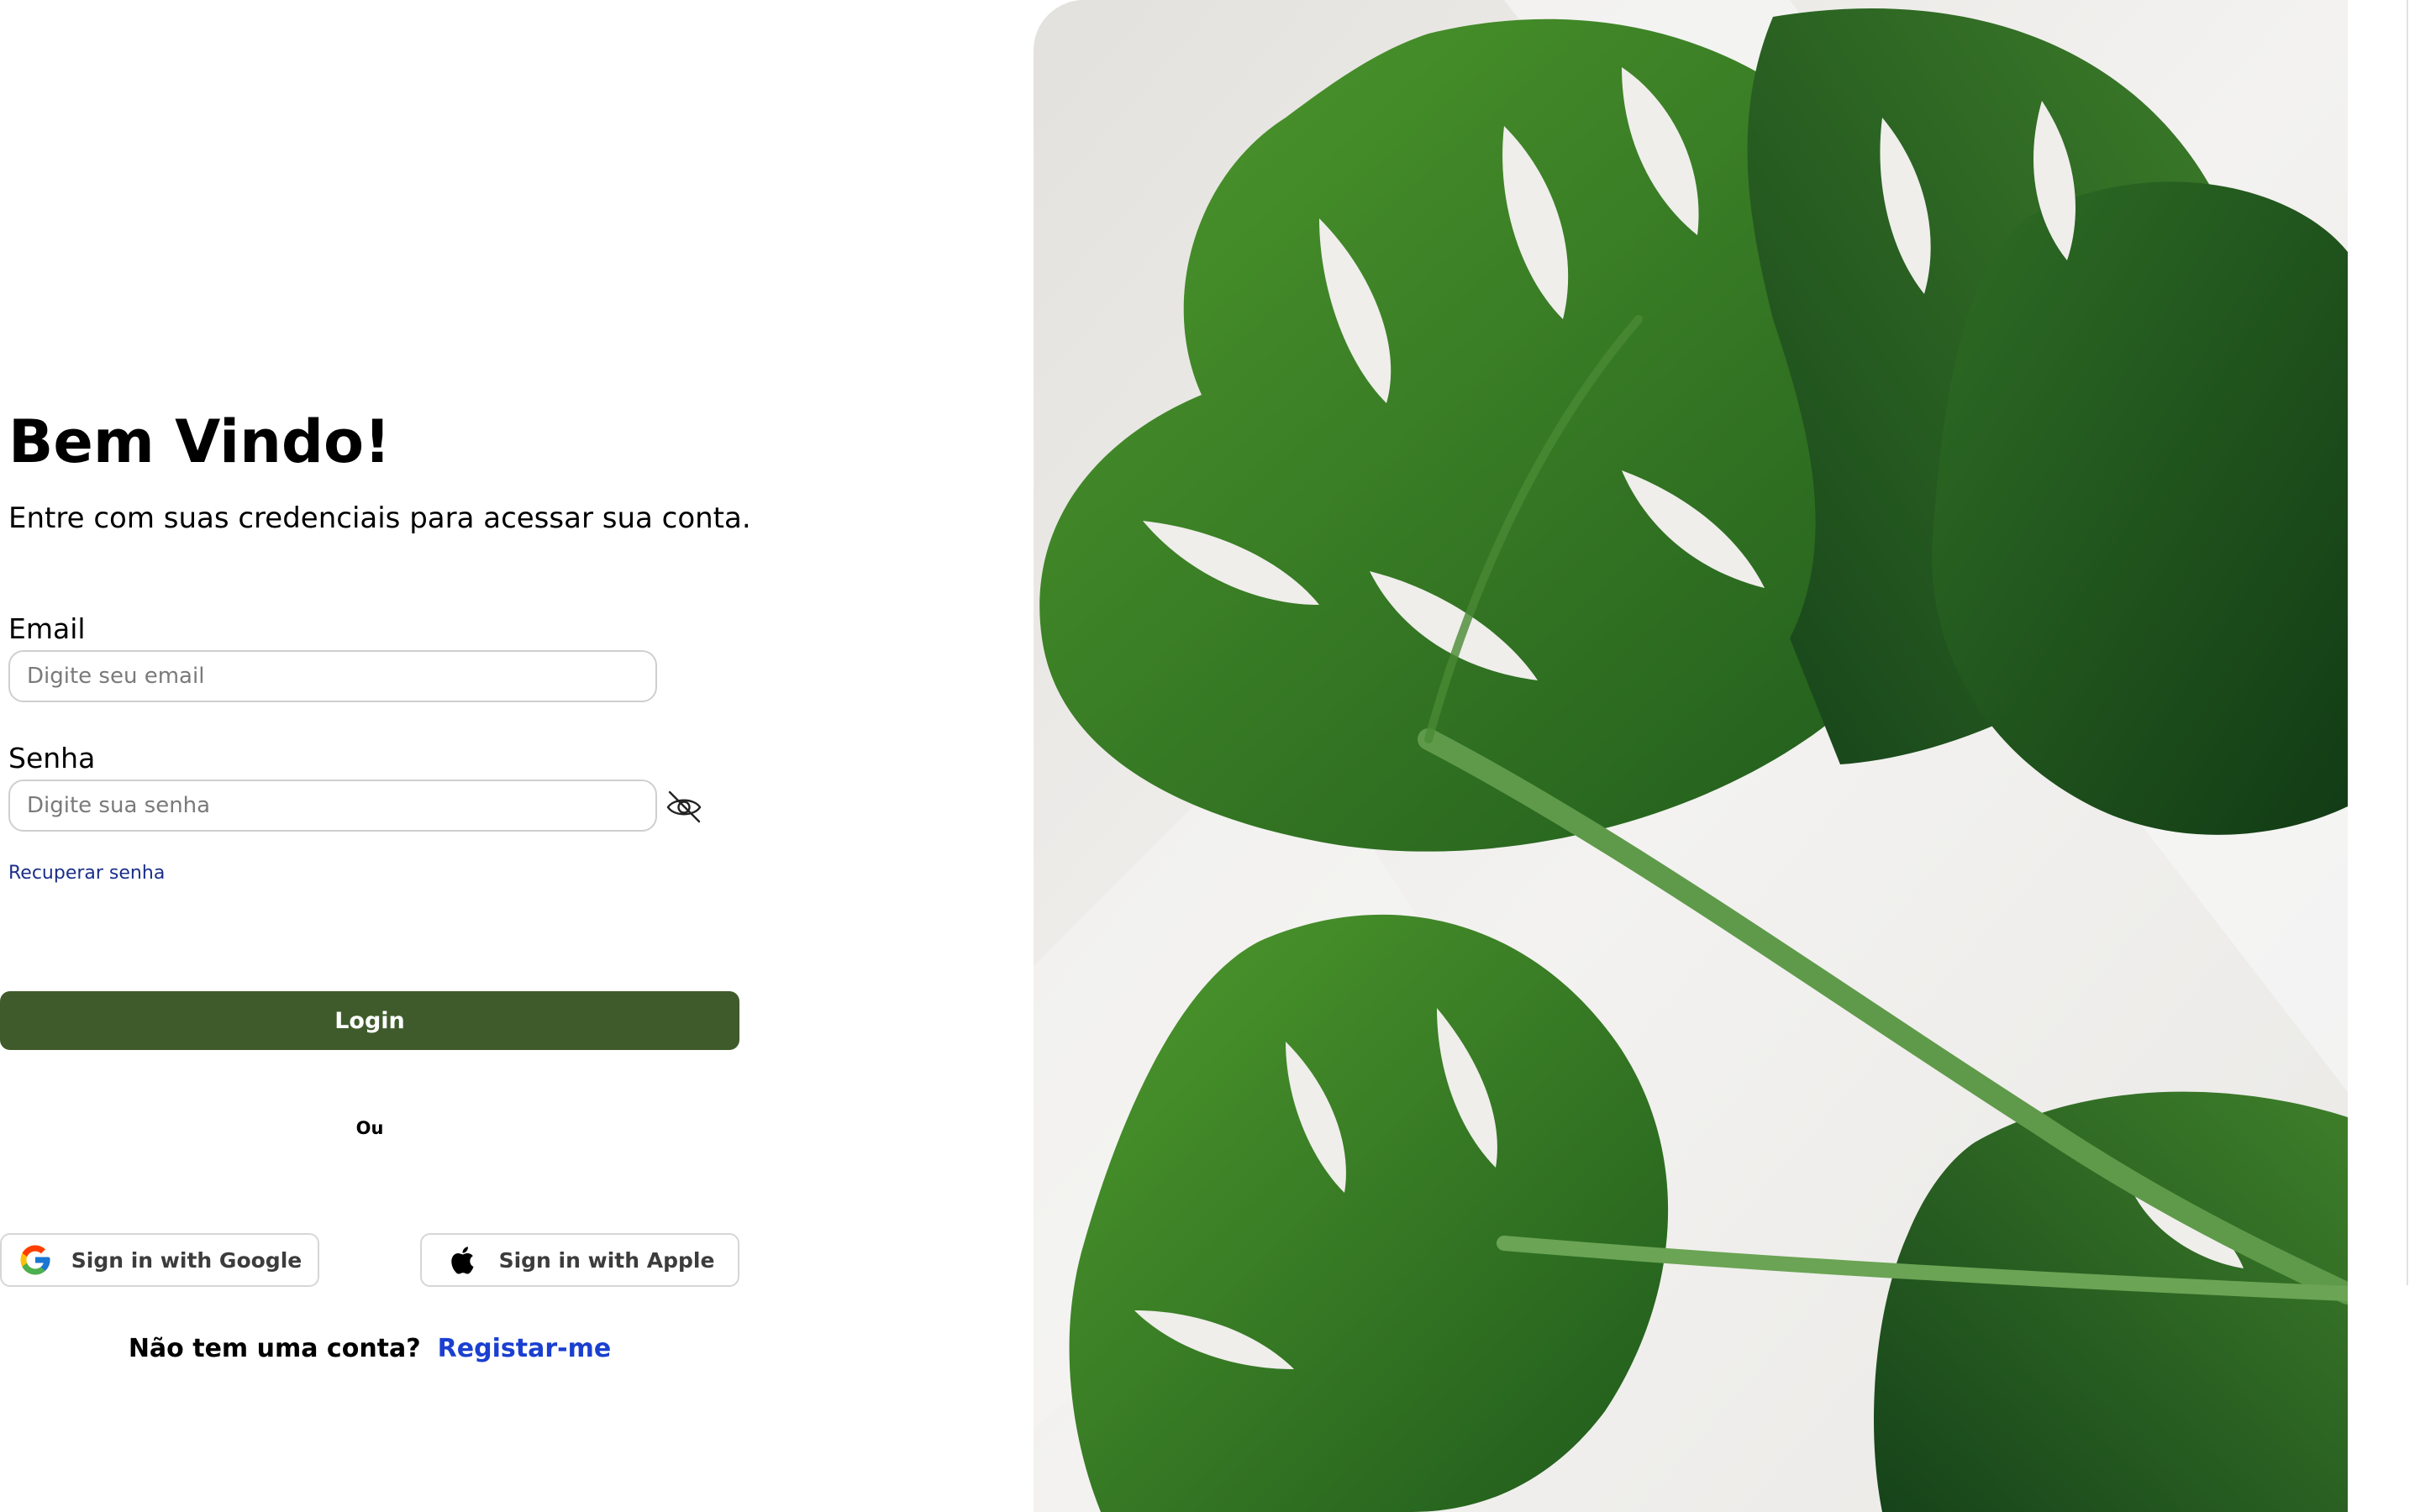  What do you see at coordinates (525, 1349) in the screenshot?
I see `register-link: Registar-me` at bounding box center [525, 1349].